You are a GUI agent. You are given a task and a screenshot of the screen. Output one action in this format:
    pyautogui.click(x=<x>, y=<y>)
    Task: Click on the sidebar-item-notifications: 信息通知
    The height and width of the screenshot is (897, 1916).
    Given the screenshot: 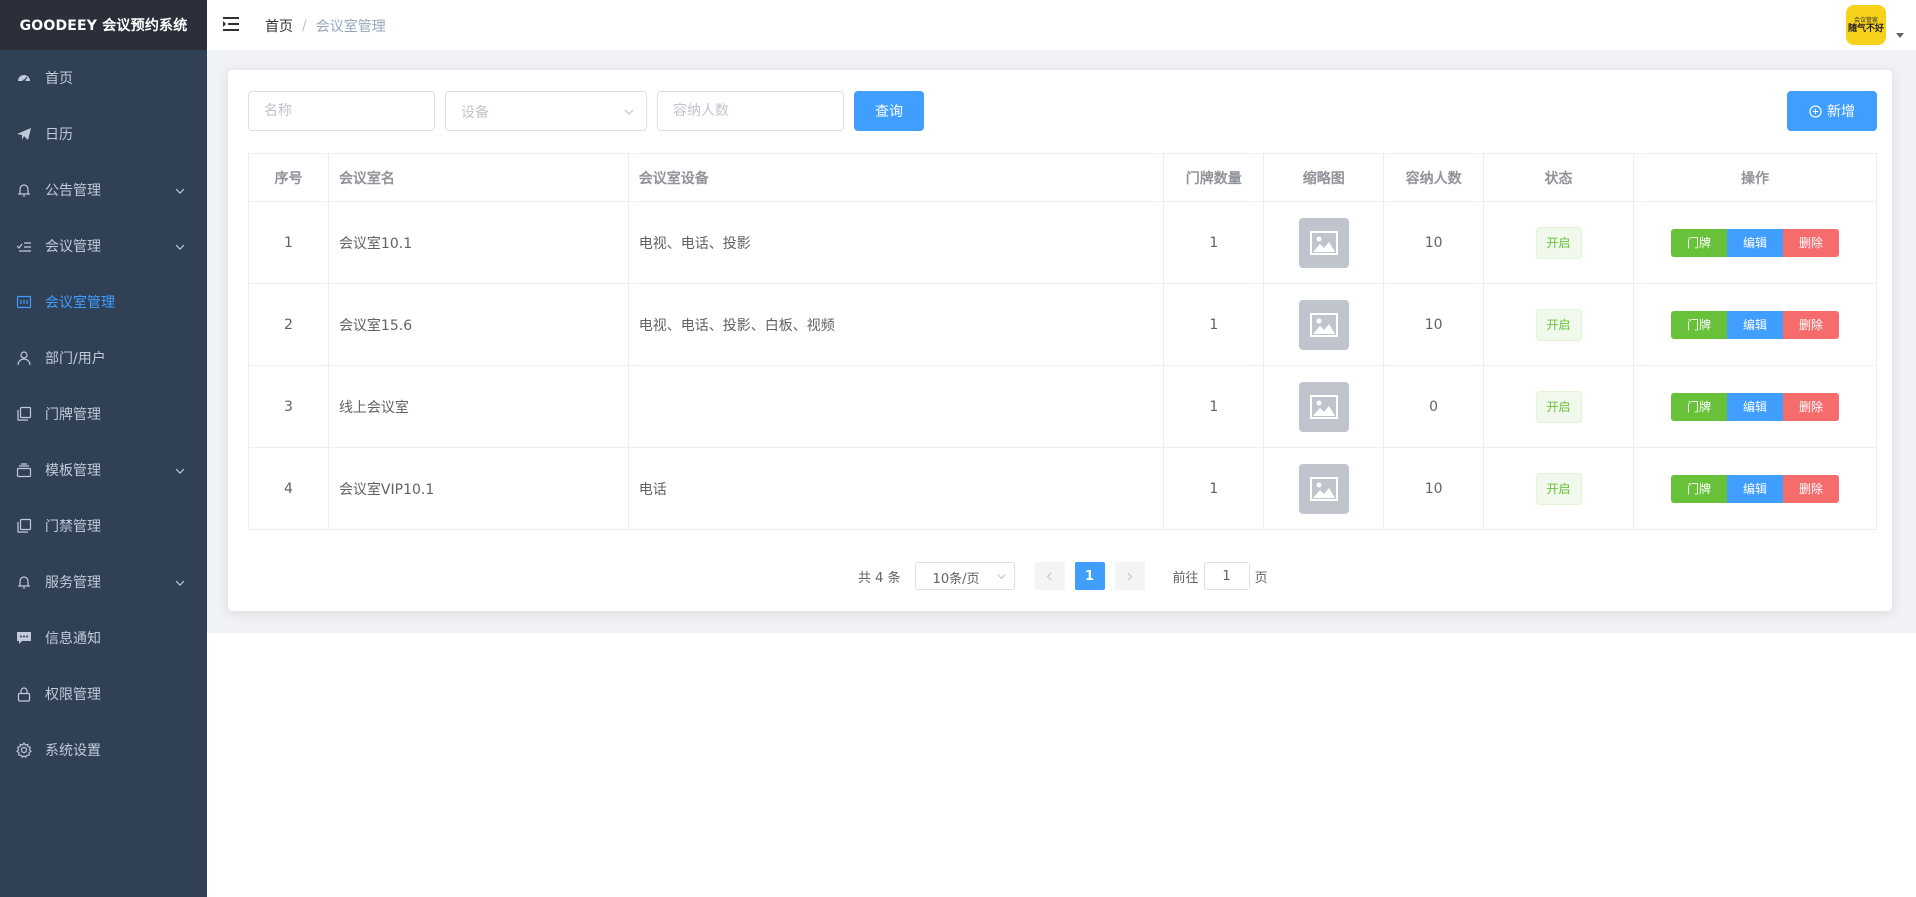 What is the action you would take?
    pyautogui.click(x=103, y=638)
    